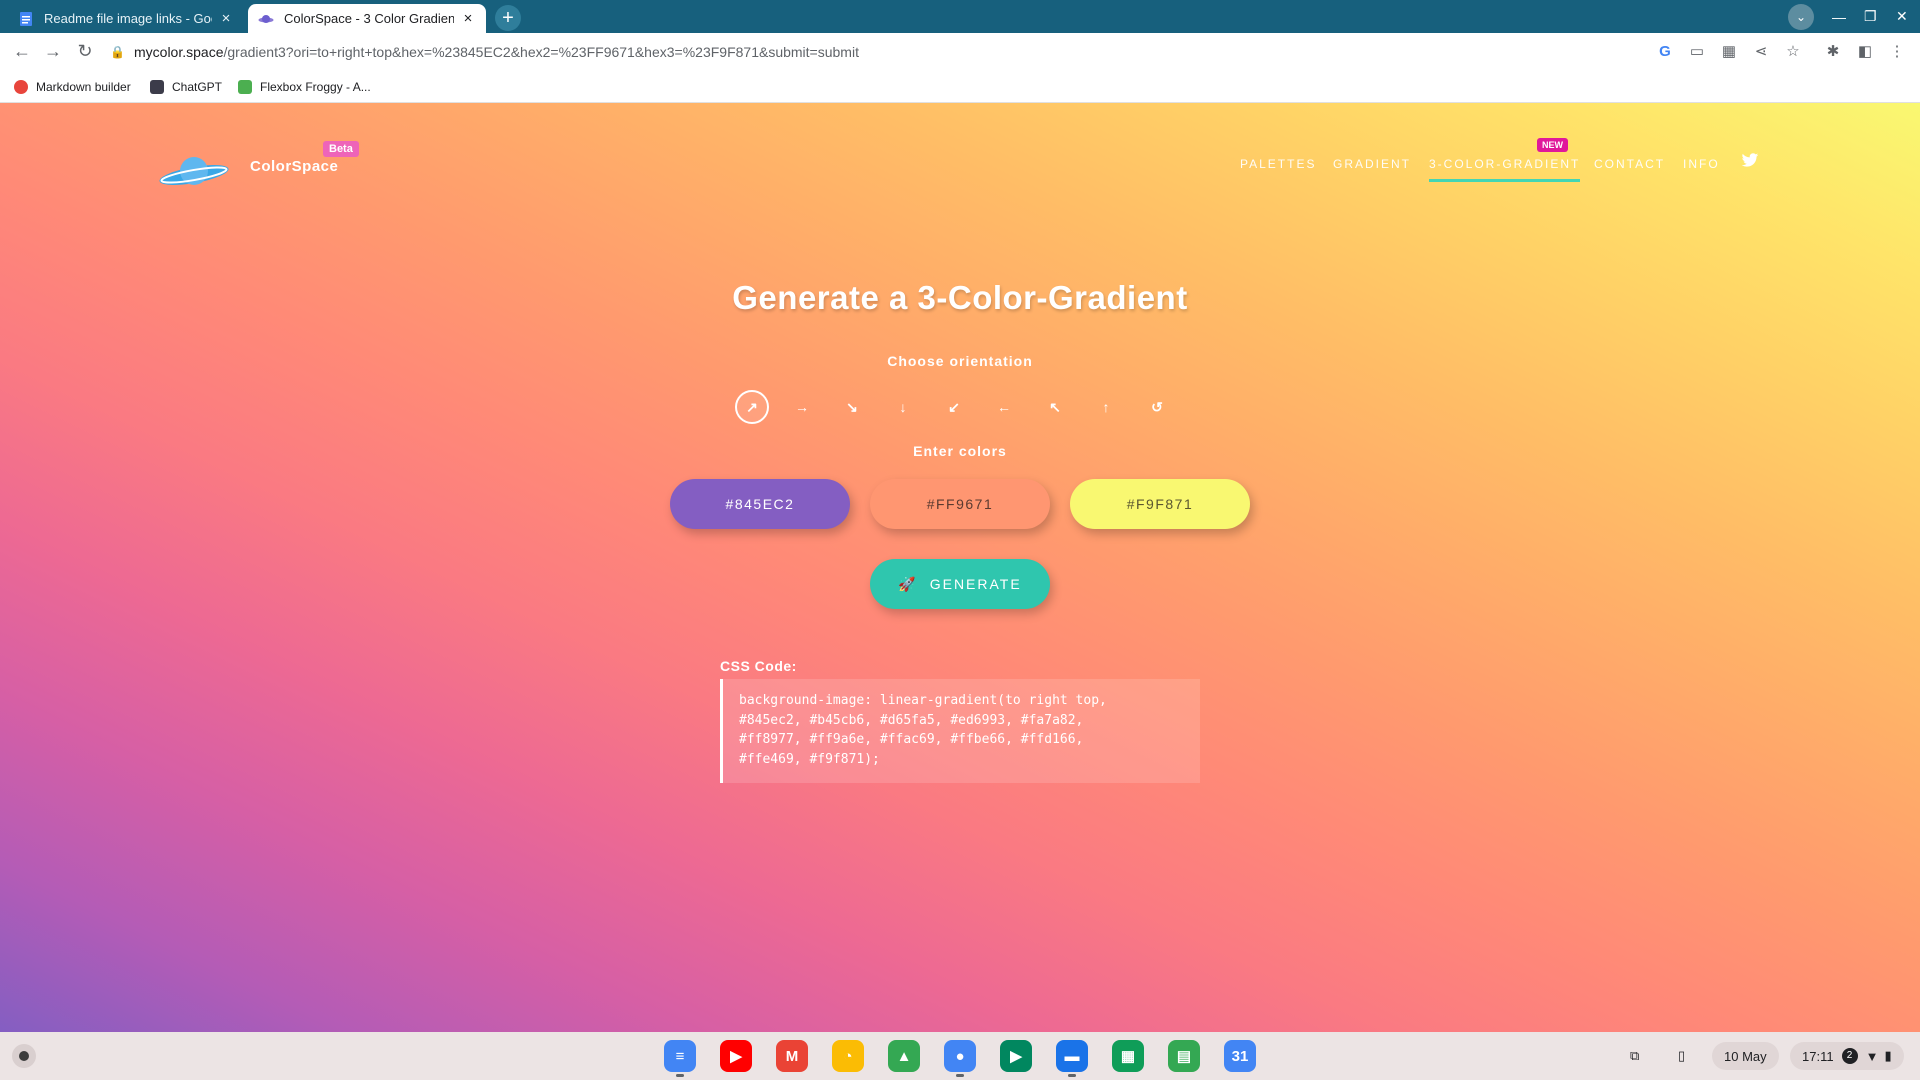 This screenshot has height=1080, width=1920. Describe the element at coordinates (1278, 164) in the screenshot. I see `nav-palettes: PALETTES` at that location.